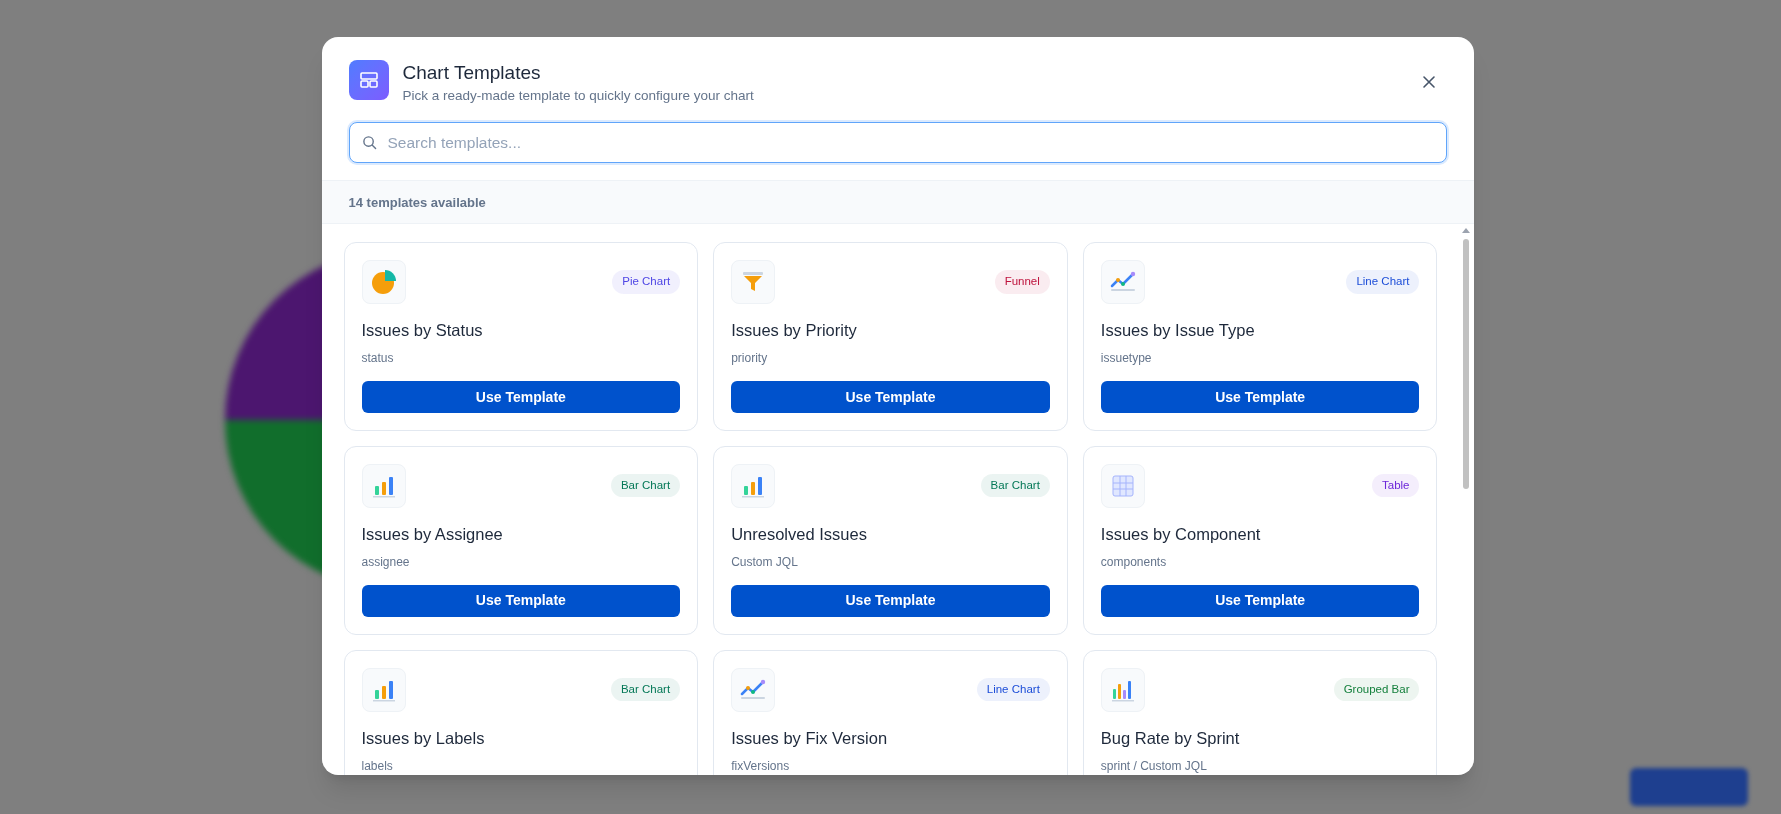  Describe the element at coordinates (578, 96) in the screenshot. I see `dialog-subtitle: Pick a ready-made template to quickly configure your chart` at that location.